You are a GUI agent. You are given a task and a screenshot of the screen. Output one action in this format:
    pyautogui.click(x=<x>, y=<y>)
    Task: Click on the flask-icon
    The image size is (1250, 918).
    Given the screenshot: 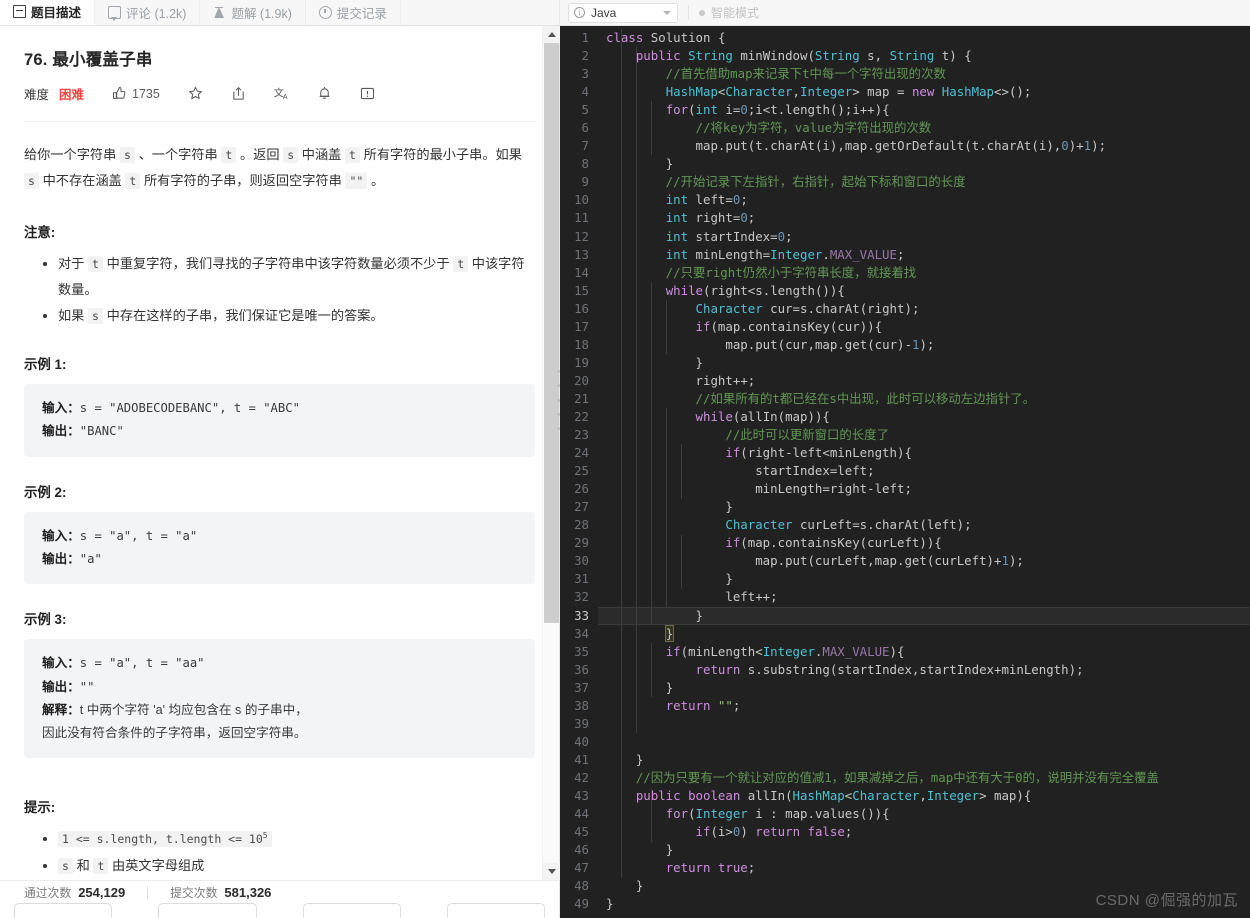 What is the action you would take?
    pyautogui.click(x=219, y=12)
    